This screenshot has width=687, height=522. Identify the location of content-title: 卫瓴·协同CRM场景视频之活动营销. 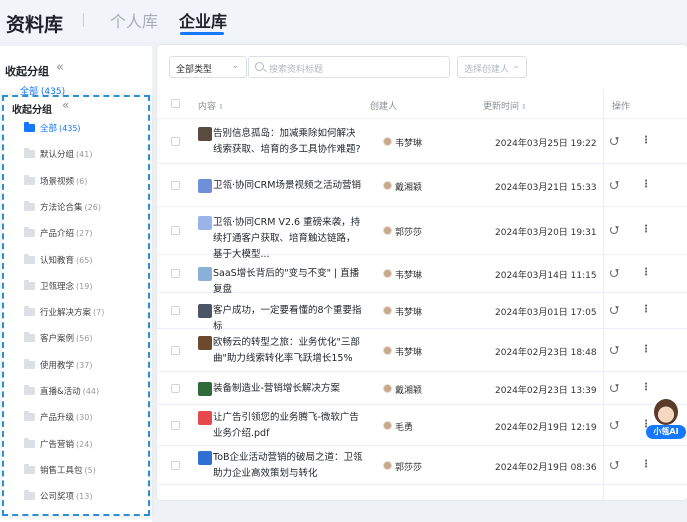
(288, 186).